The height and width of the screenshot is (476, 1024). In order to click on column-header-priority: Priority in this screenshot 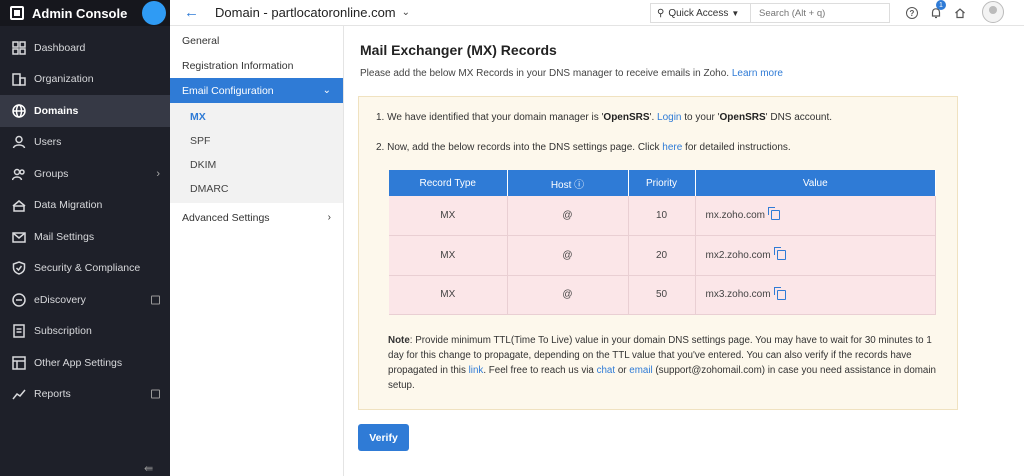, I will do `click(662, 183)`.